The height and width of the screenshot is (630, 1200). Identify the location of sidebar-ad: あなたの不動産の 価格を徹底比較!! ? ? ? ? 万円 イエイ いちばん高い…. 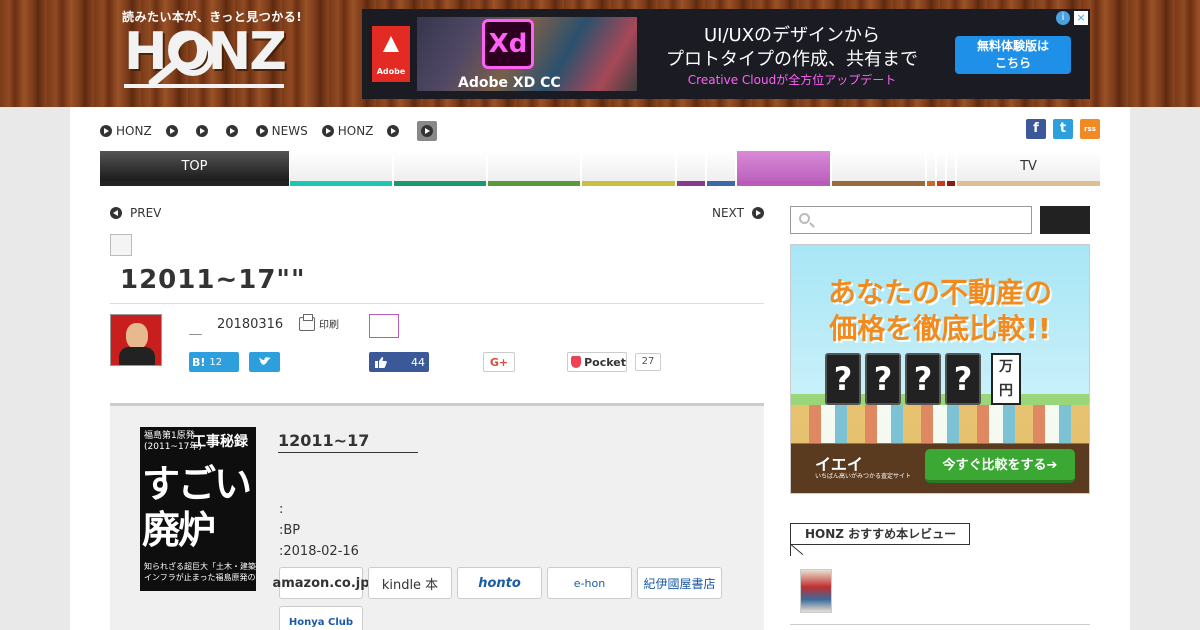
(940, 369).